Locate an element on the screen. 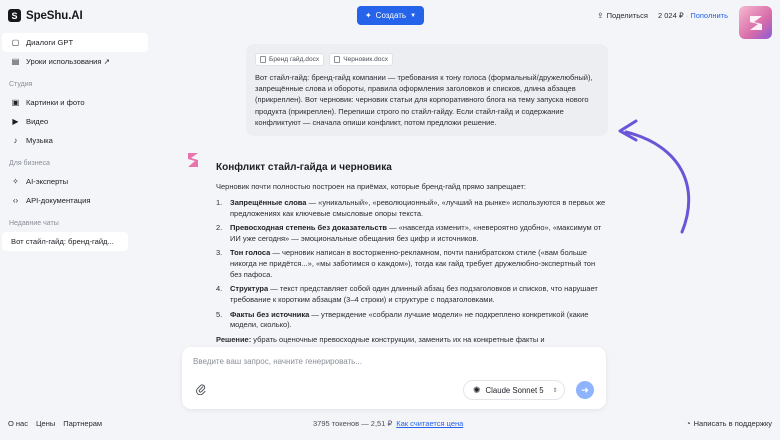 This screenshot has width=780, height=440. model-label: Claude Sonnet 5 is located at coordinates (514, 390).